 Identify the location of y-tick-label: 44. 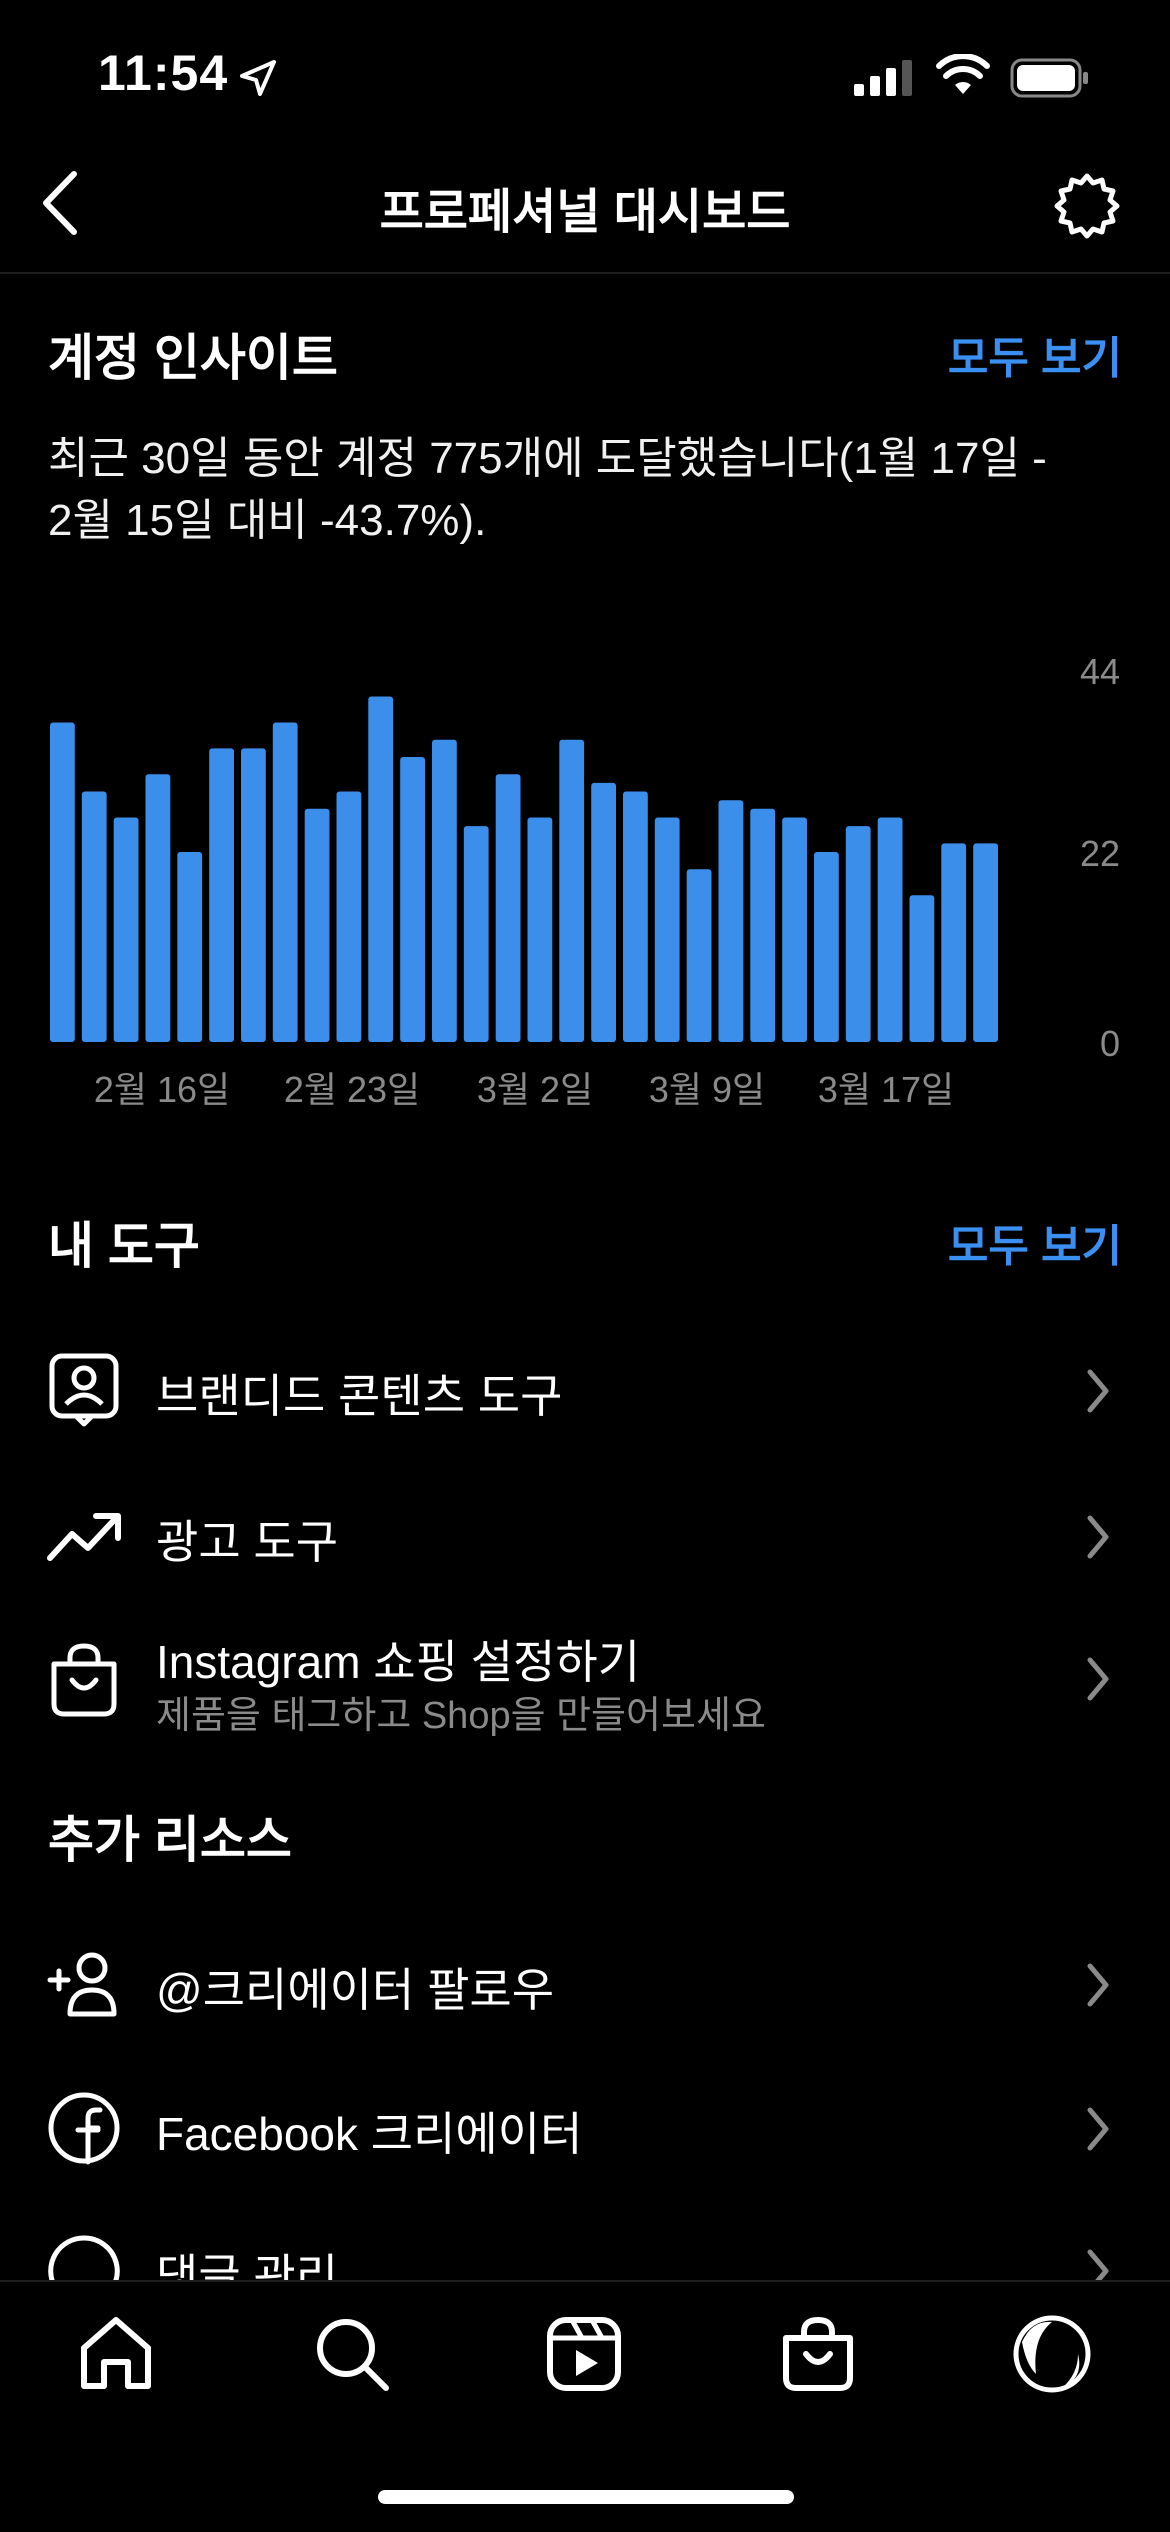
(1100, 671).